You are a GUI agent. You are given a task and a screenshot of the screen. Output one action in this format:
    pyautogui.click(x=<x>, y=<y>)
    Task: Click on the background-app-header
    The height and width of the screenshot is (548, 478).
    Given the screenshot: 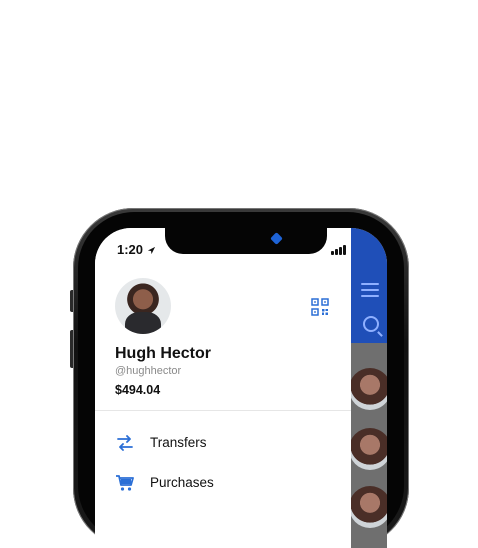 What is the action you would take?
    pyautogui.click(x=369, y=285)
    